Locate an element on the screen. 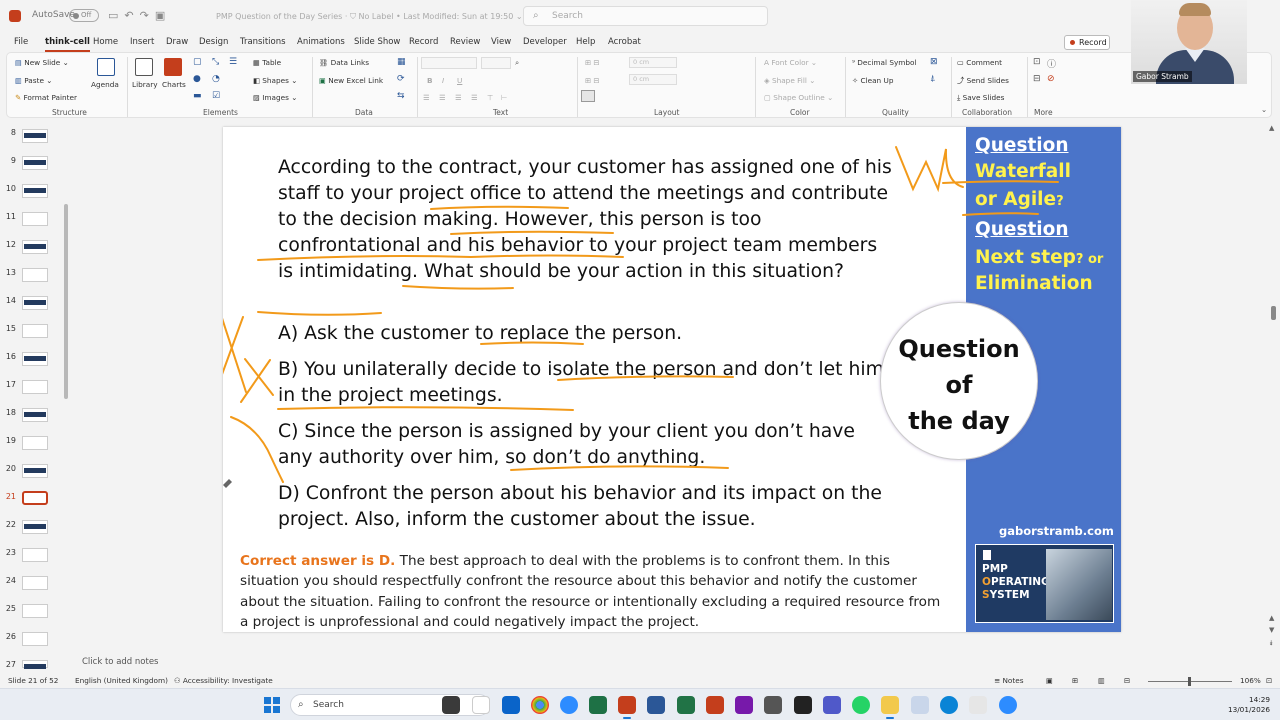 Image resolution: width=1280 pixels, height=720 pixels. fit-slide-icon: ⊡ is located at coordinates (1269, 680).